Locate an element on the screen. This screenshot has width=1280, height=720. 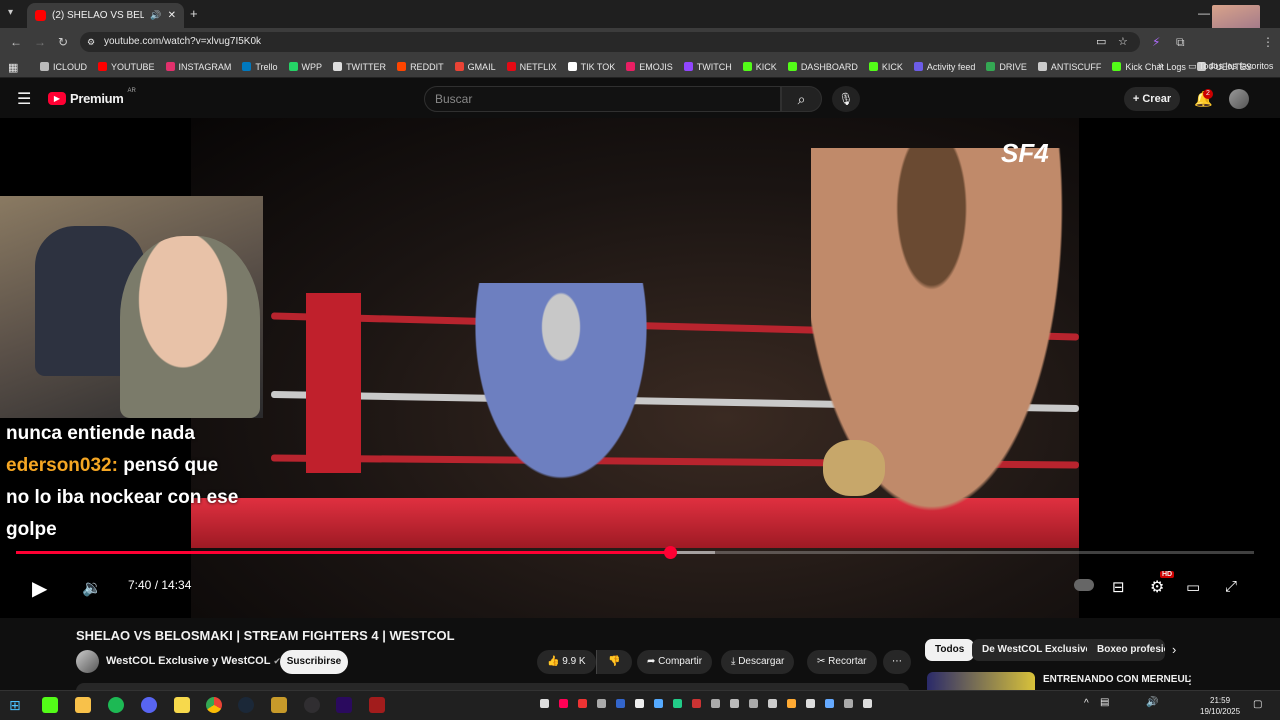
account-avatar is located at coordinates (1239, 99).